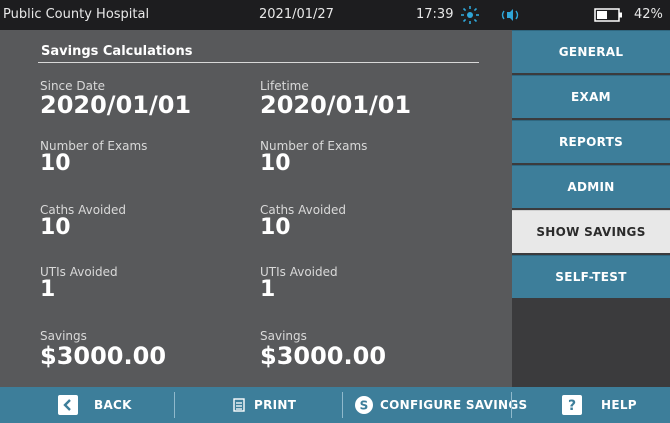 Image resolution: width=670 pixels, height=423 pixels. Describe the element at coordinates (68, 405) in the screenshot. I see `chevron-left-icon` at that location.